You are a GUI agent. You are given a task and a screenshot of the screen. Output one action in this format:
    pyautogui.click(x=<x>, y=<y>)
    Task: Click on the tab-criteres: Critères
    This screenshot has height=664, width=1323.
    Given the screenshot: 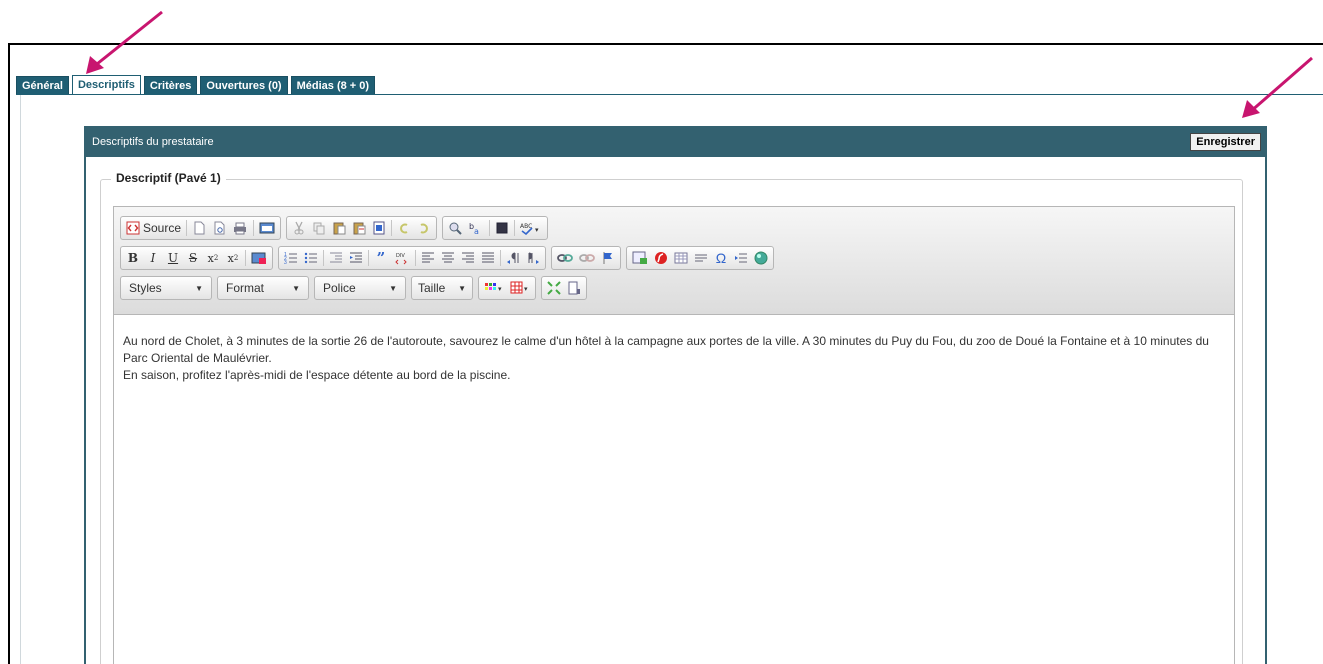 What is the action you would take?
    pyautogui.click(x=170, y=85)
    